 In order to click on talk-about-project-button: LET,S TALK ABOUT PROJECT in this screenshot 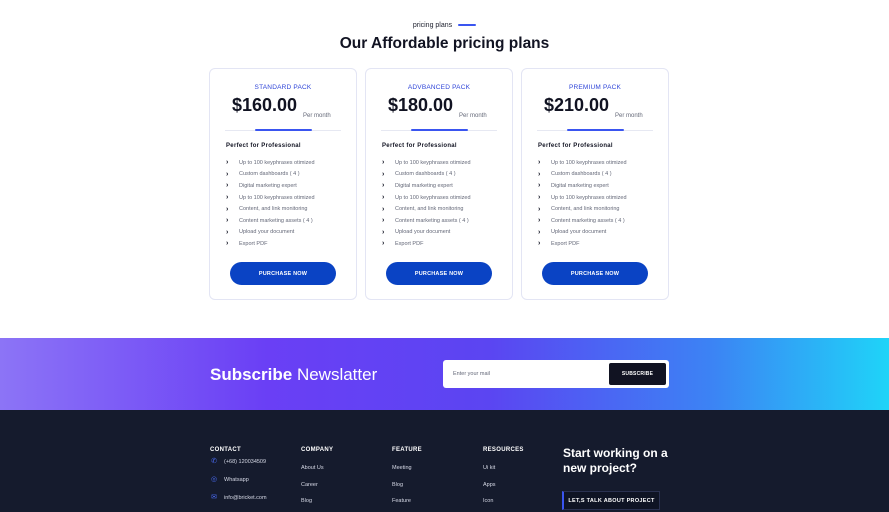, I will do `click(611, 500)`.